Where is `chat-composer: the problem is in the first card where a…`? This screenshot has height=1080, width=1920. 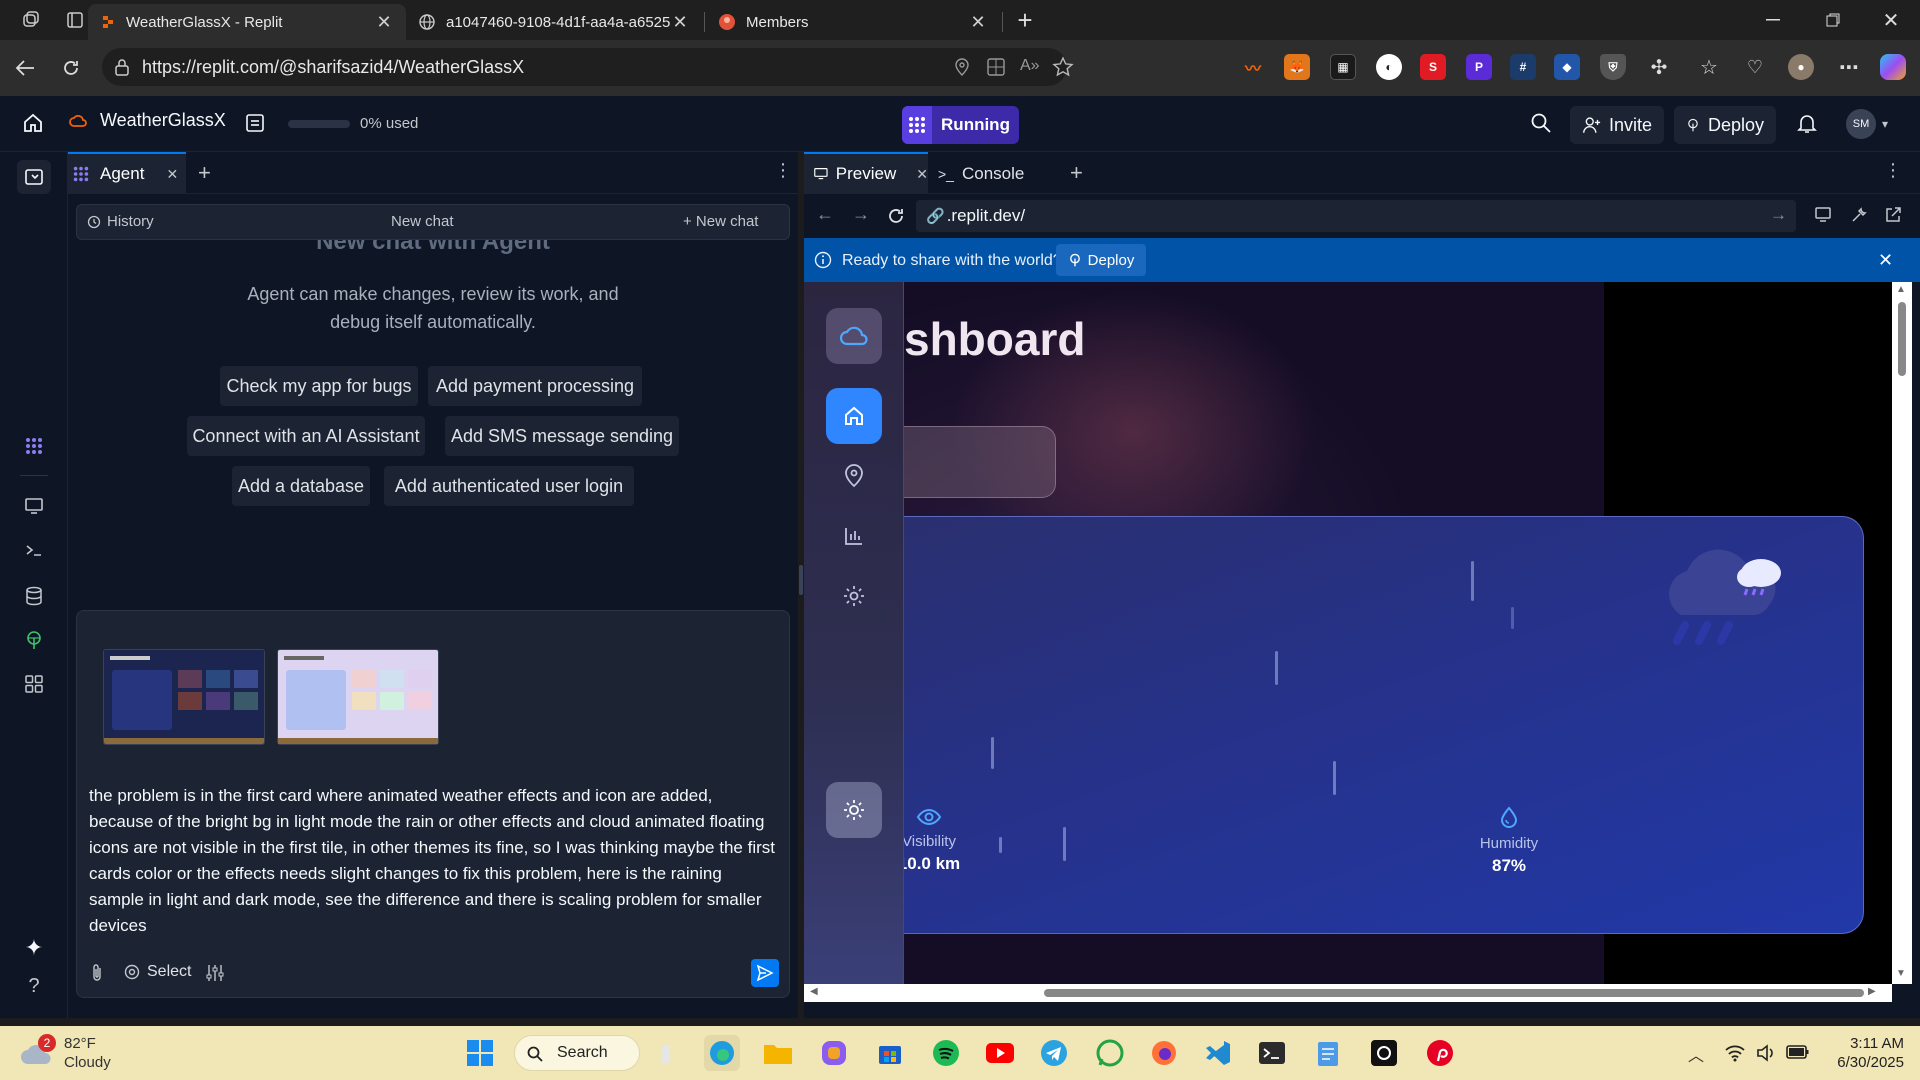
chat-composer: the problem is in the first card where a… is located at coordinates (433, 804).